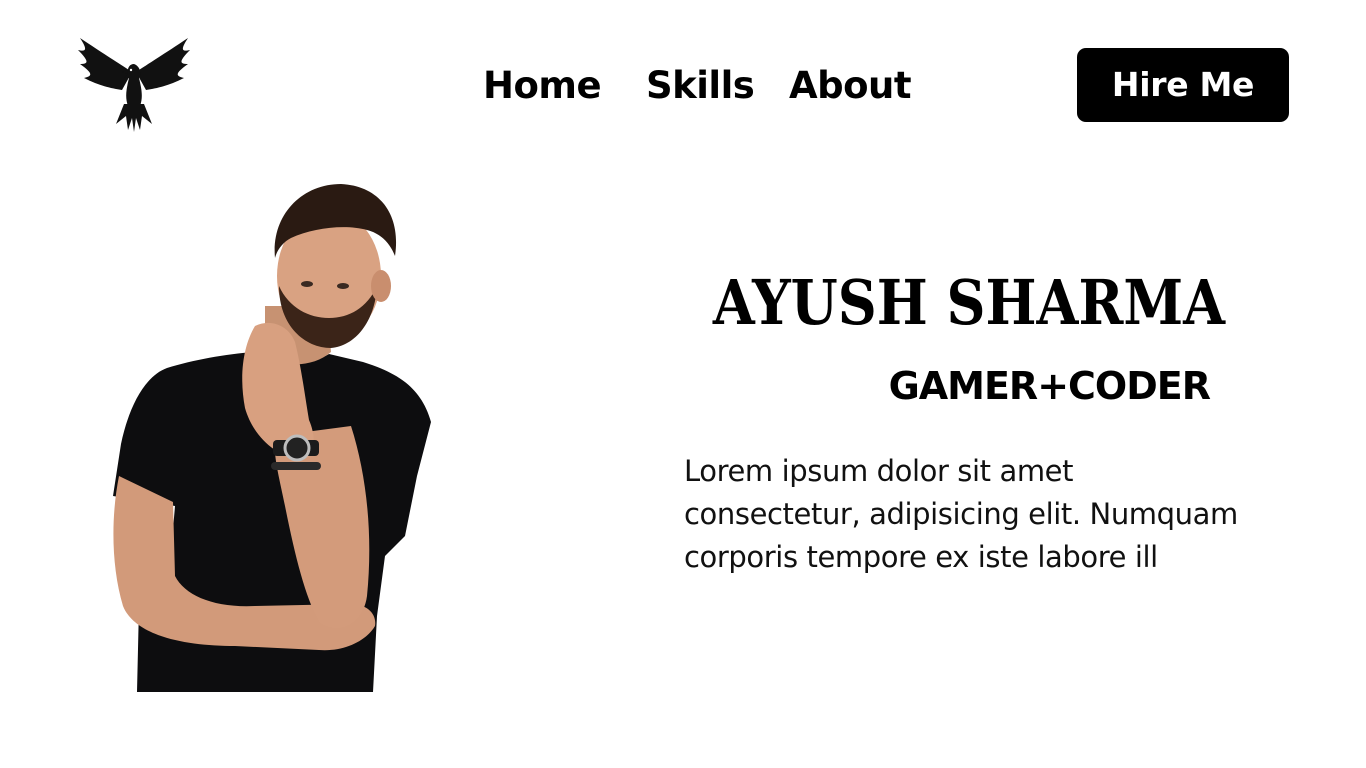  What do you see at coordinates (968, 302) in the screenshot?
I see `hero-name: AYUSH SHARMA` at bounding box center [968, 302].